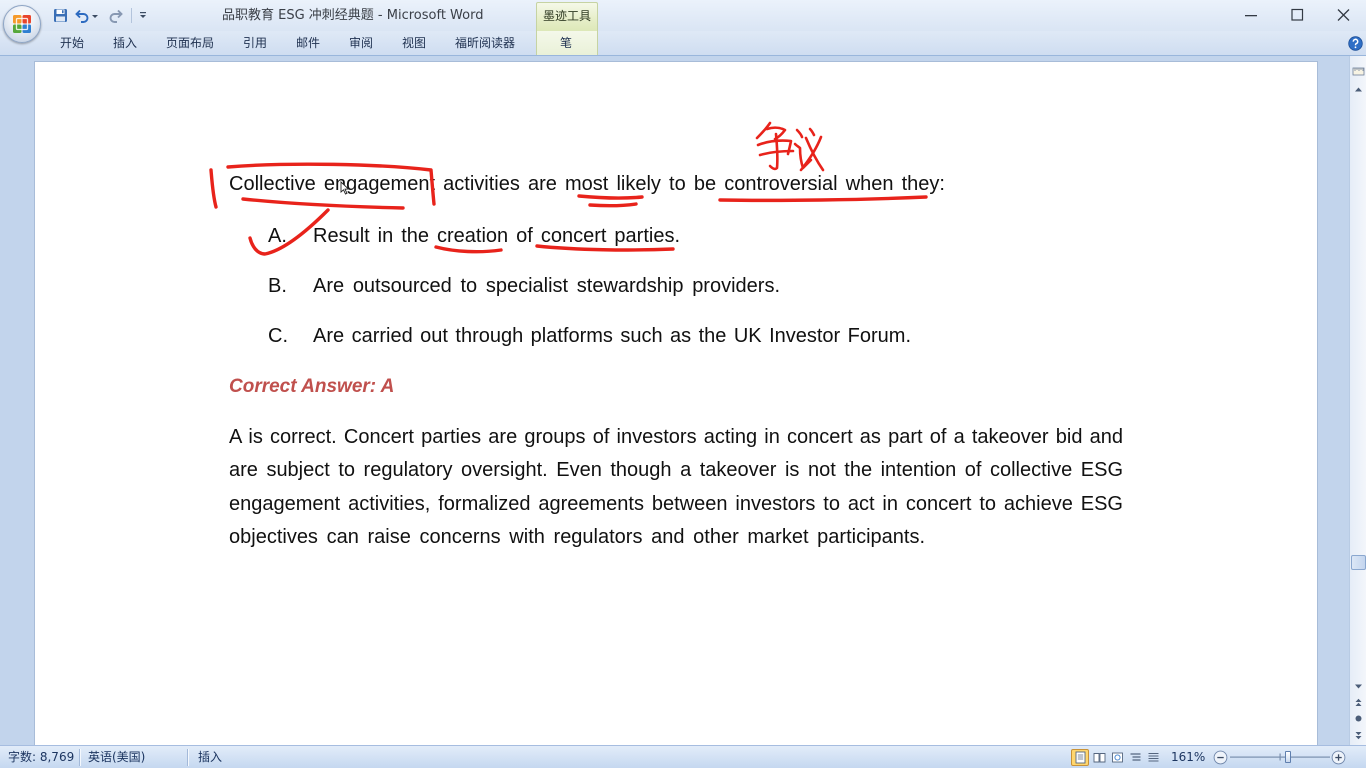 The height and width of the screenshot is (768, 1366). What do you see at coordinates (277, 236) in the screenshot?
I see `option-a-letter: A.` at bounding box center [277, 236].